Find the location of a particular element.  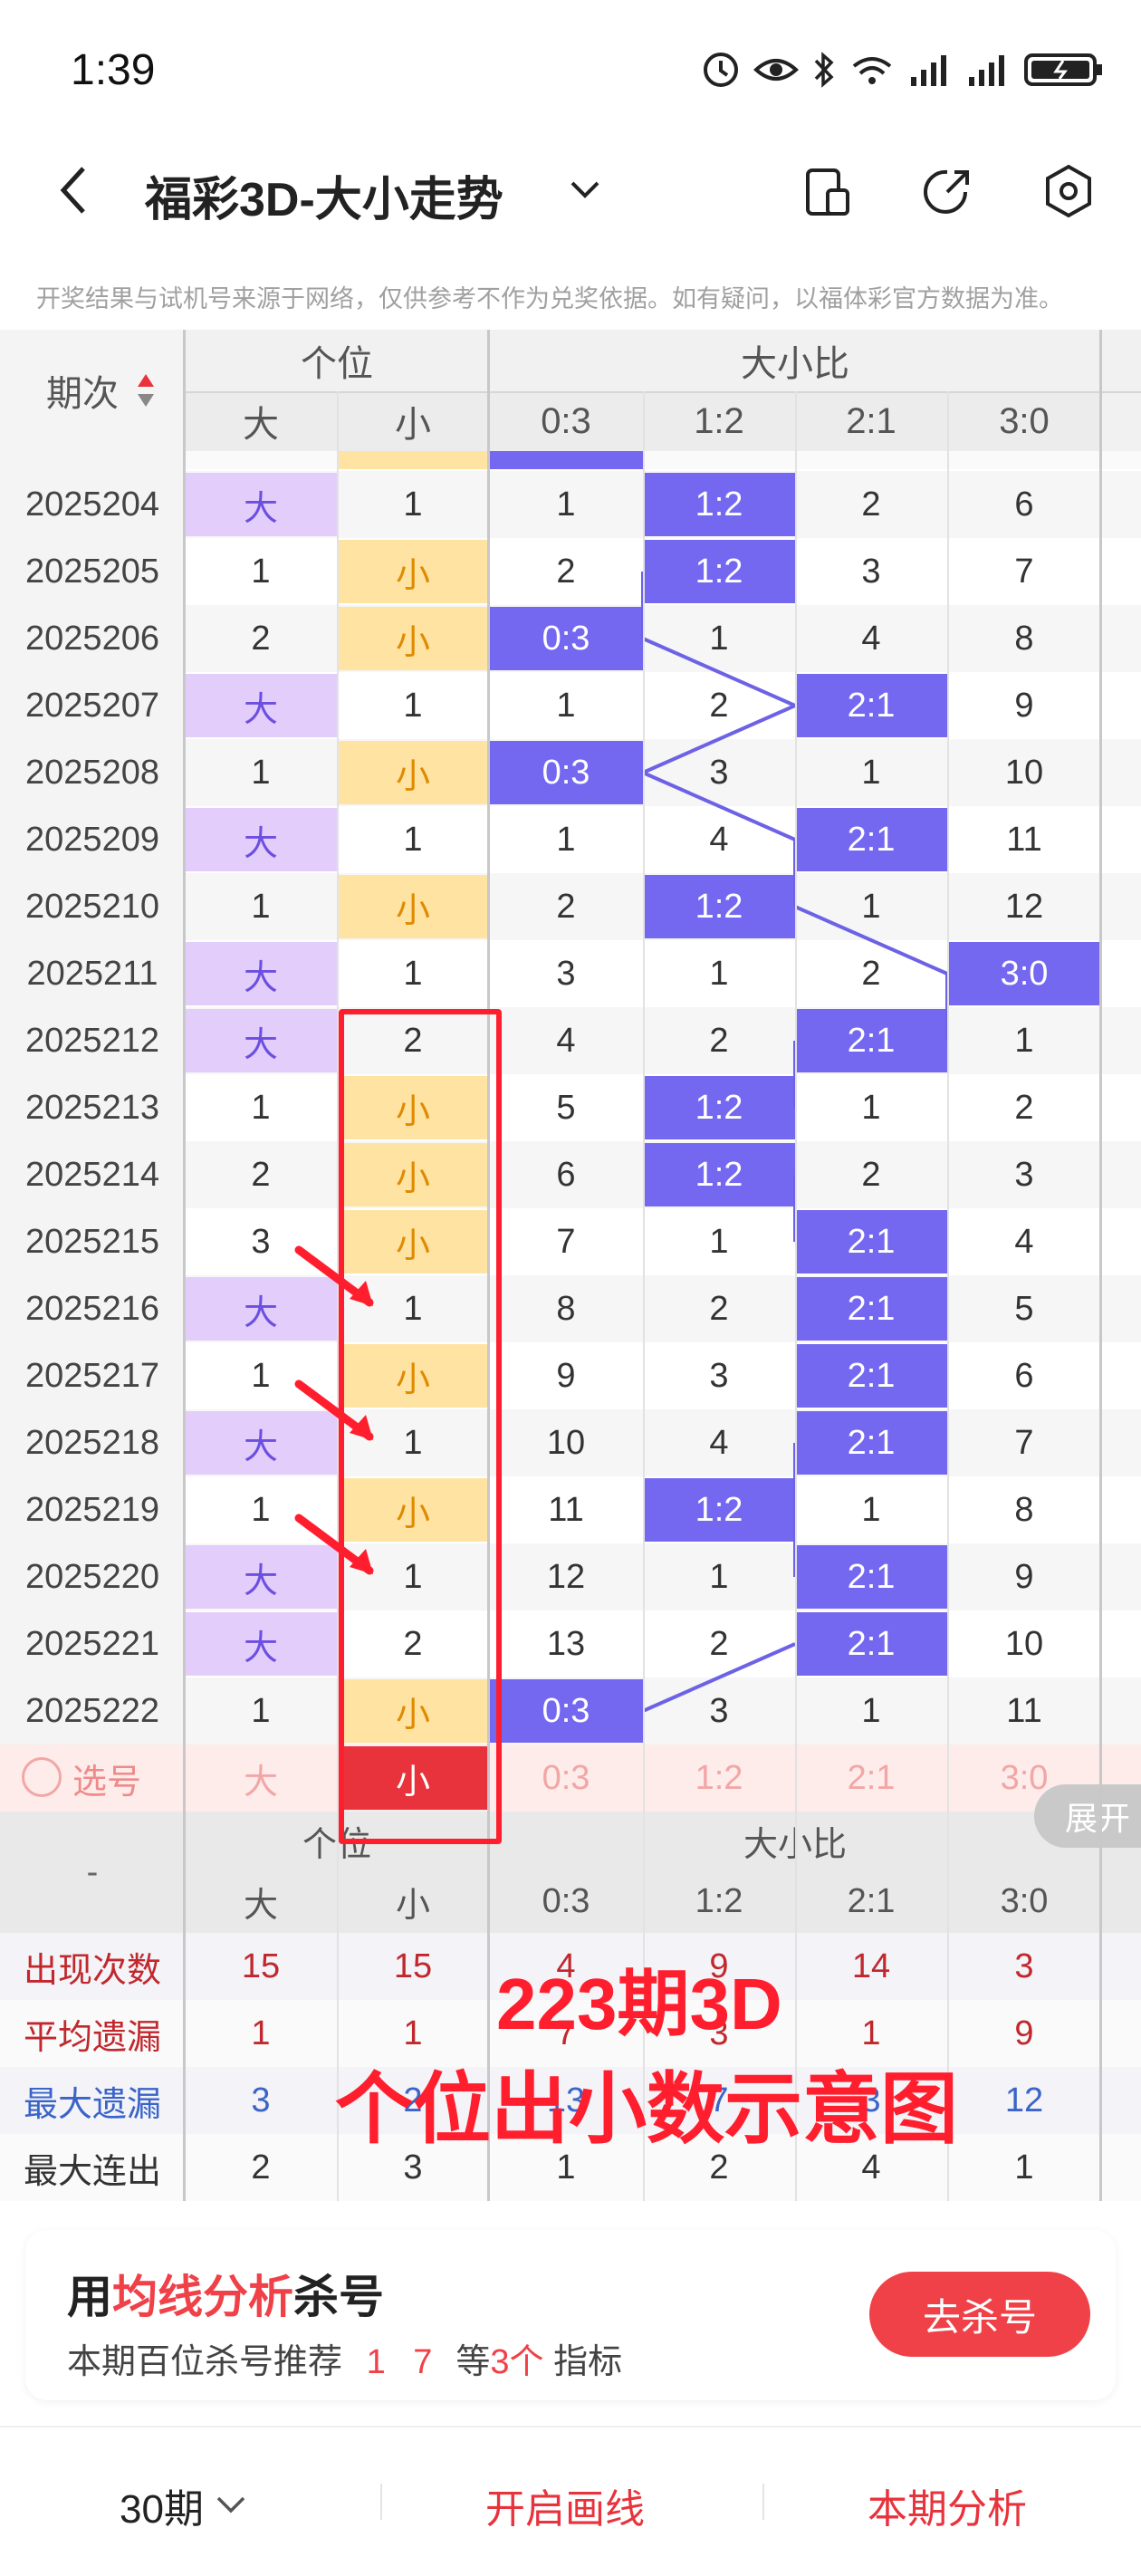

bottom-bar: 30期 开启画线 本期分析 is located at coordinates (570, 2501).